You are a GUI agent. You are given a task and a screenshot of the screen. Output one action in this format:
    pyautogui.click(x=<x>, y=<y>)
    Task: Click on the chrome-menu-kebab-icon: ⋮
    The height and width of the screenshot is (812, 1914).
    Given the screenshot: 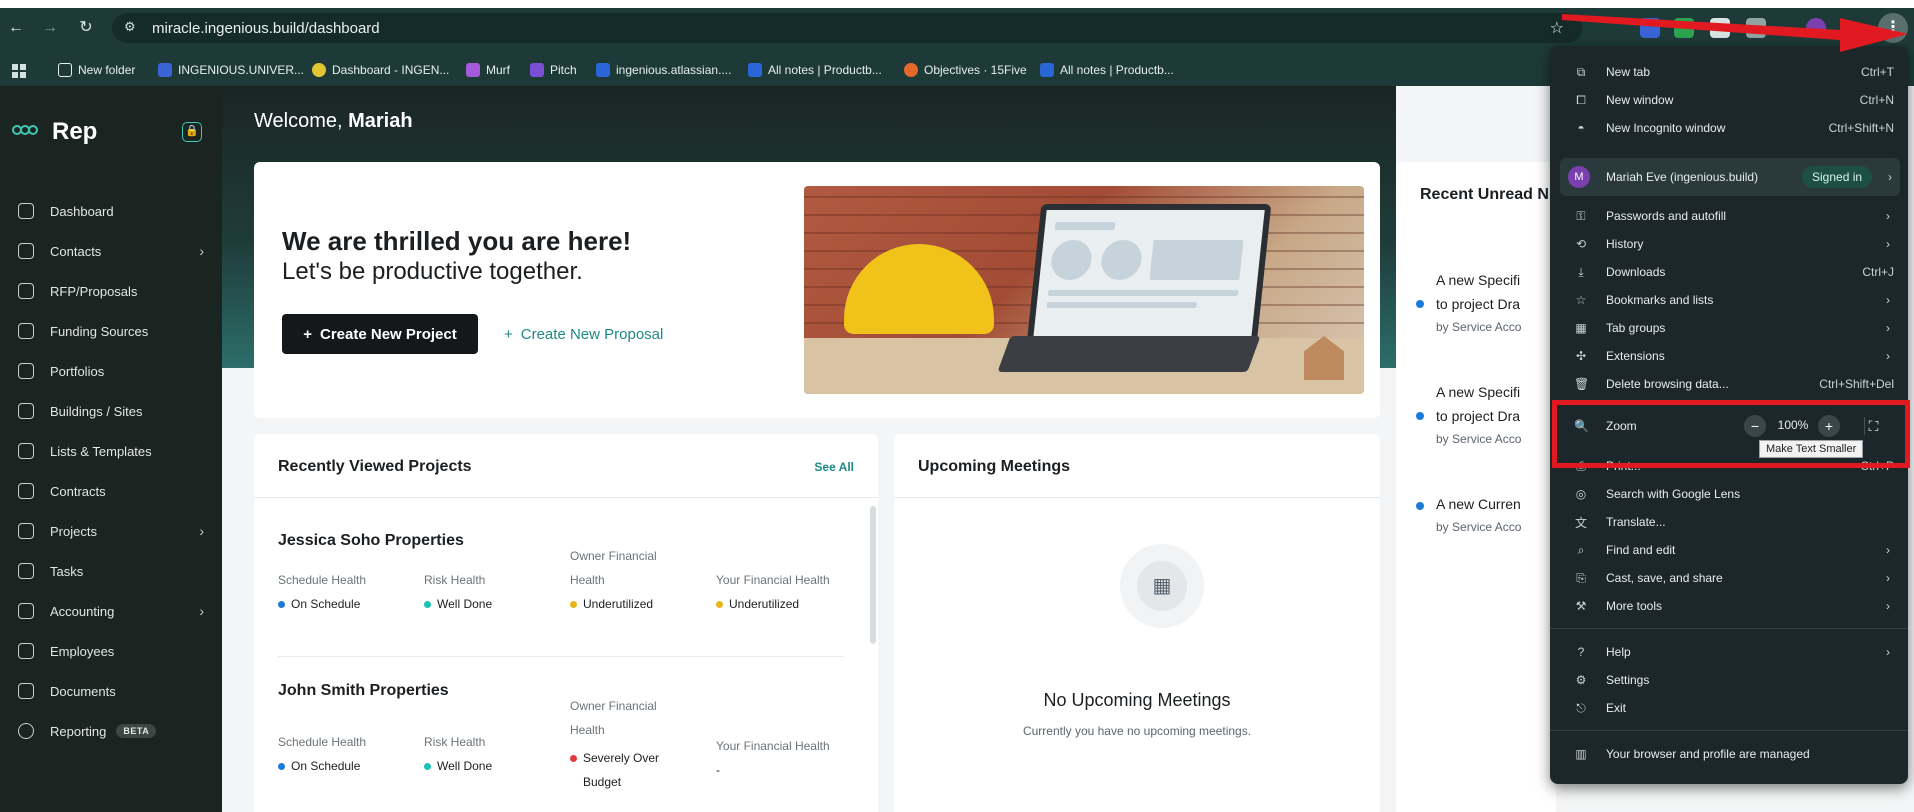 What is the action you would take?
    pyautogui.click(x=1893, y=28)
    